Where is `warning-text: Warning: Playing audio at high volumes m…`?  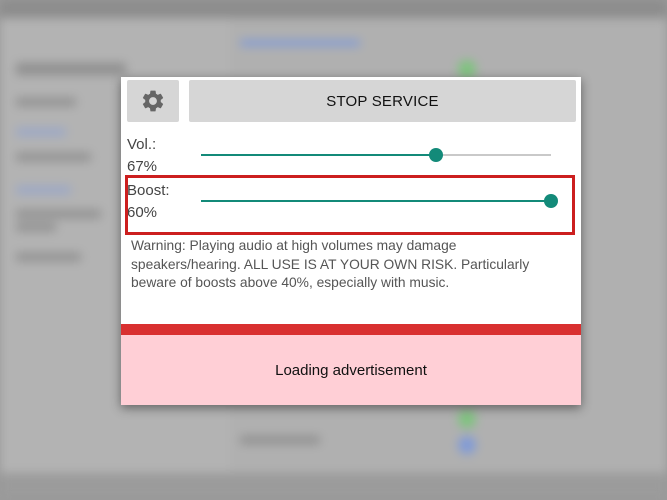 warning-text: Warning: Playing audio at high volumes m… is located at coordinates (330, 264).